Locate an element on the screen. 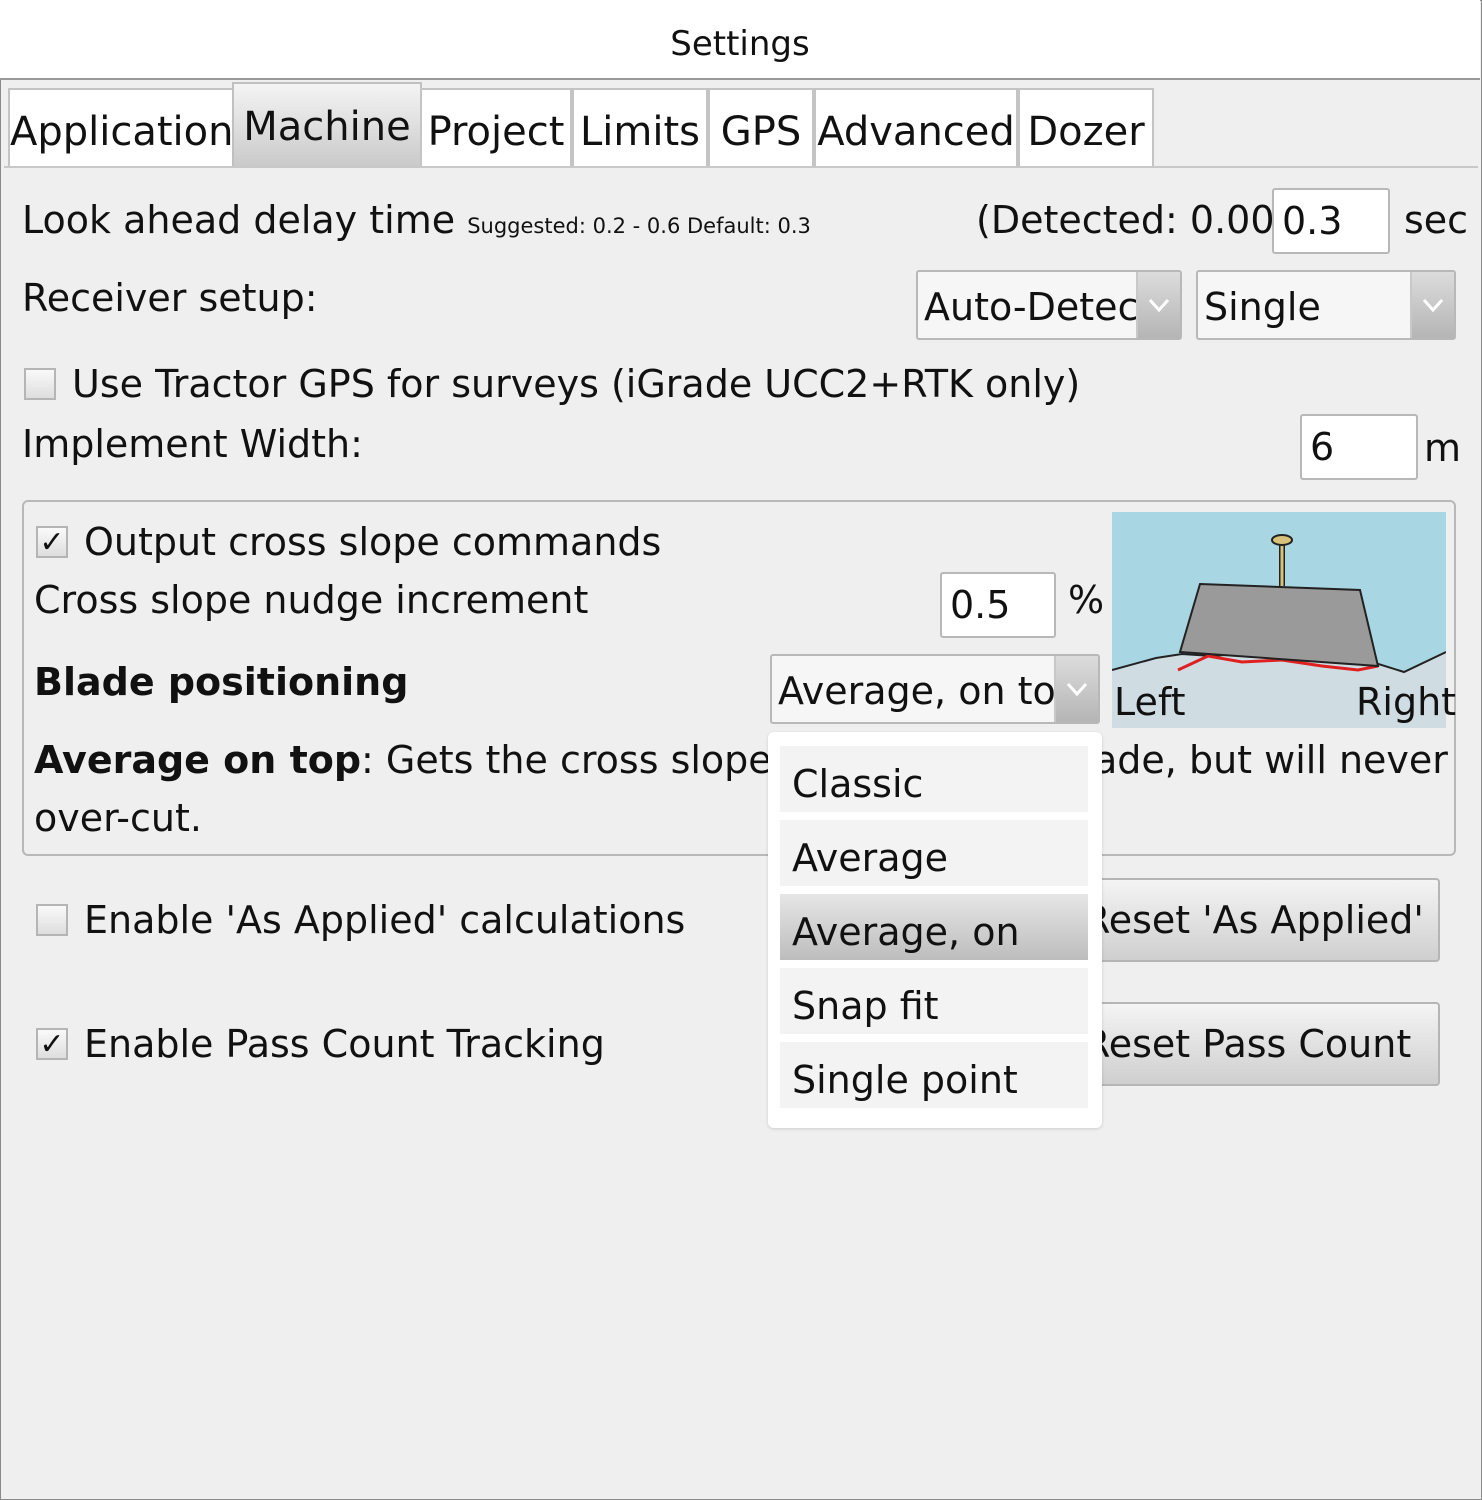 The height and width of the screenshot is (1500, 1482). tab-dozer: Dozer is located at coordinates (1086, 127).